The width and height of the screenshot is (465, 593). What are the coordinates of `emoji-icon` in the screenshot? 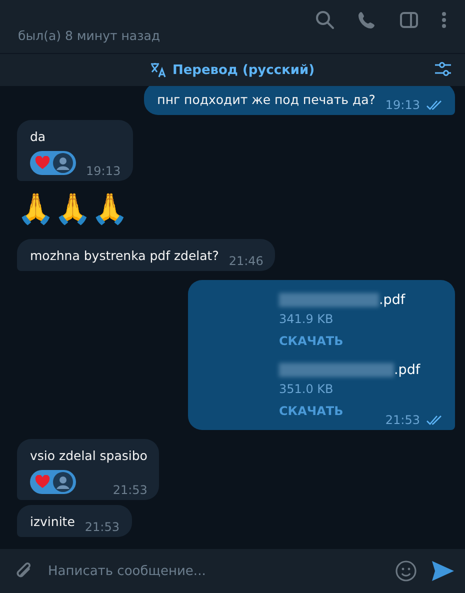 It's located at (406, 571).